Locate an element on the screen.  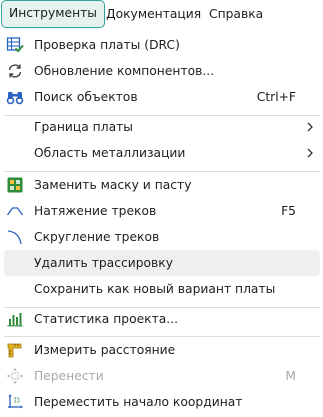
menu-item-replace-mask-paste: Заменить маску и пасту is located at coordinates (162, 185).